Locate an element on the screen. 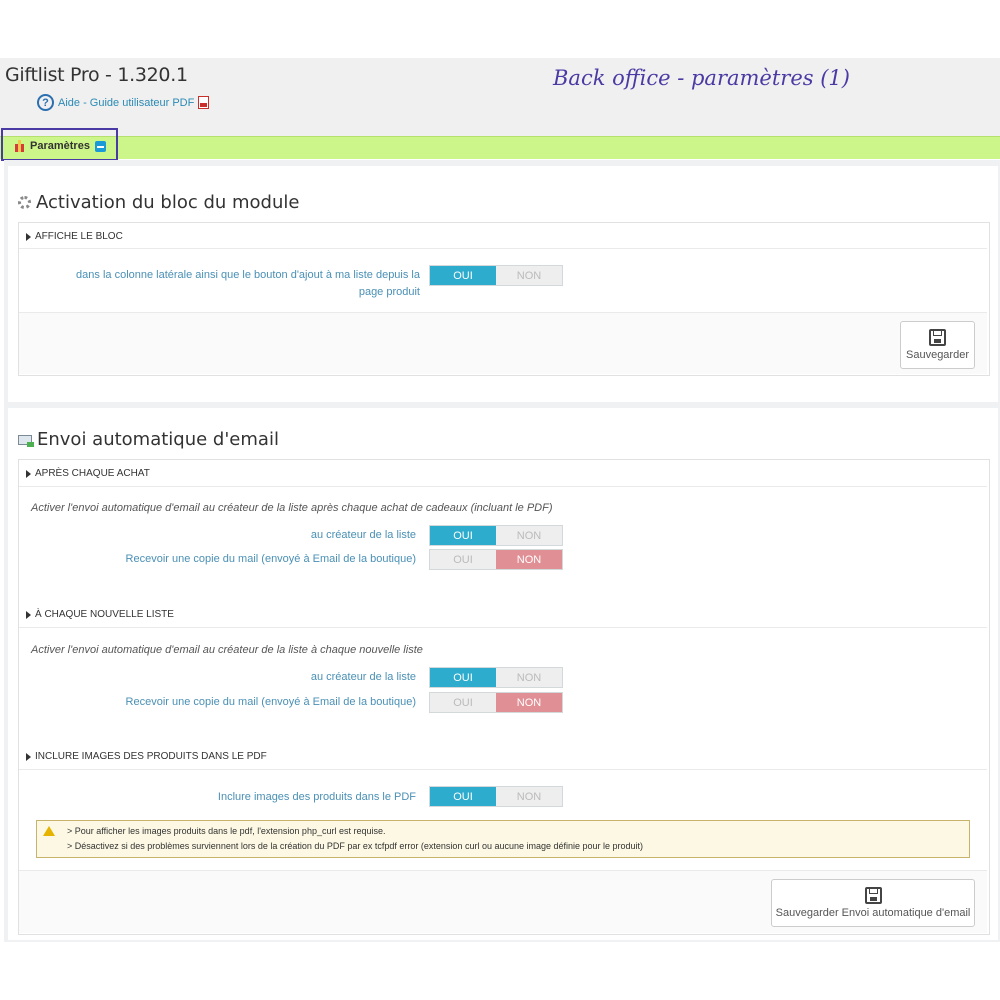 The image size is (1000, 1000). field-label-line2: page produit is located at coordinates (389, 292).